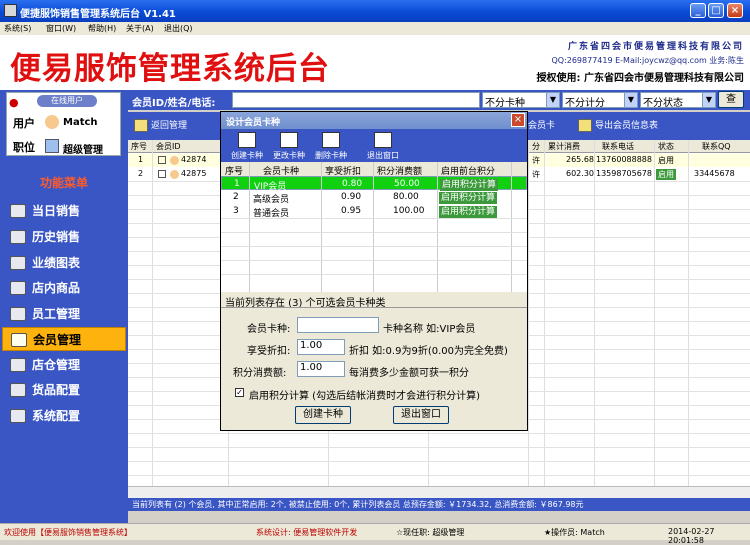 This screenshot has width=750, height=545. I want to click on card-row: 2 高级会员 0.90 80.00 启用积分计算, so click(374, 197).